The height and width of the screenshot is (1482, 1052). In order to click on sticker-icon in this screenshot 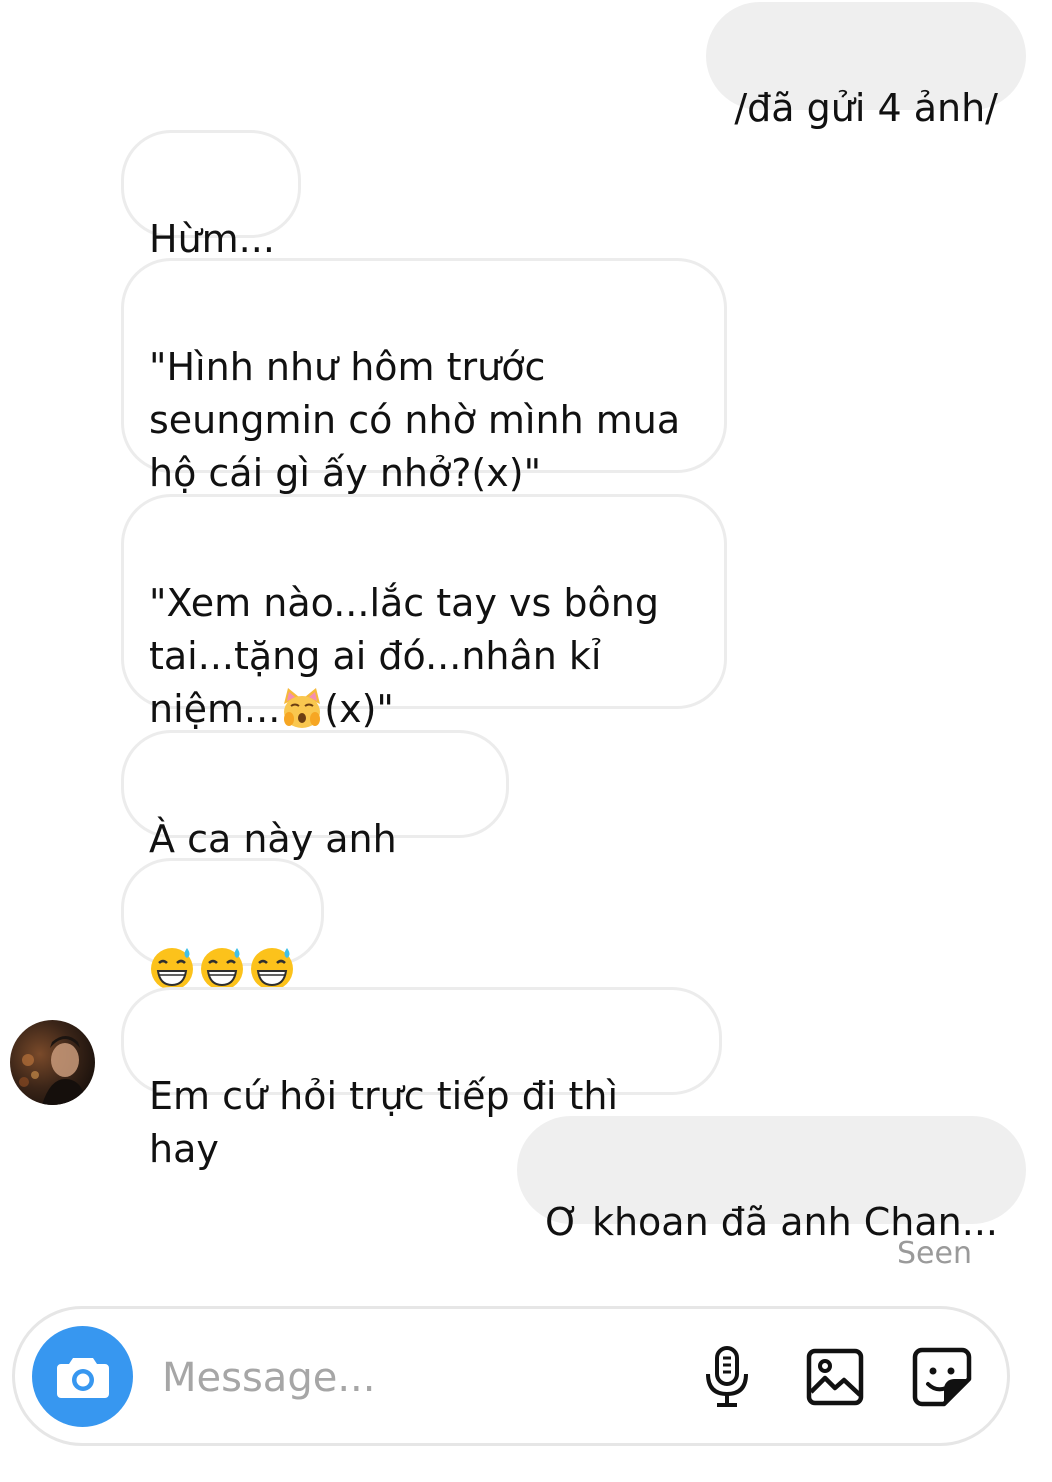, I will do `click(942, 1377)`.